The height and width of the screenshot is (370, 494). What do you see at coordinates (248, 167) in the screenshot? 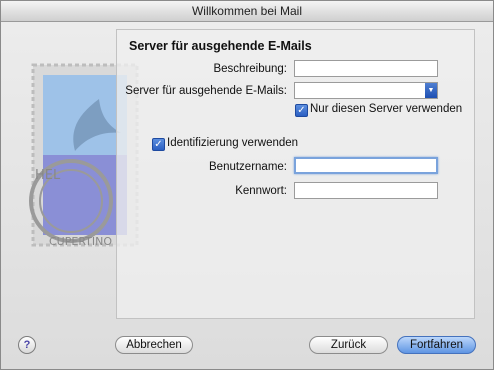
I see `username-label: Benutzername:` at bounding box center [248, 167].